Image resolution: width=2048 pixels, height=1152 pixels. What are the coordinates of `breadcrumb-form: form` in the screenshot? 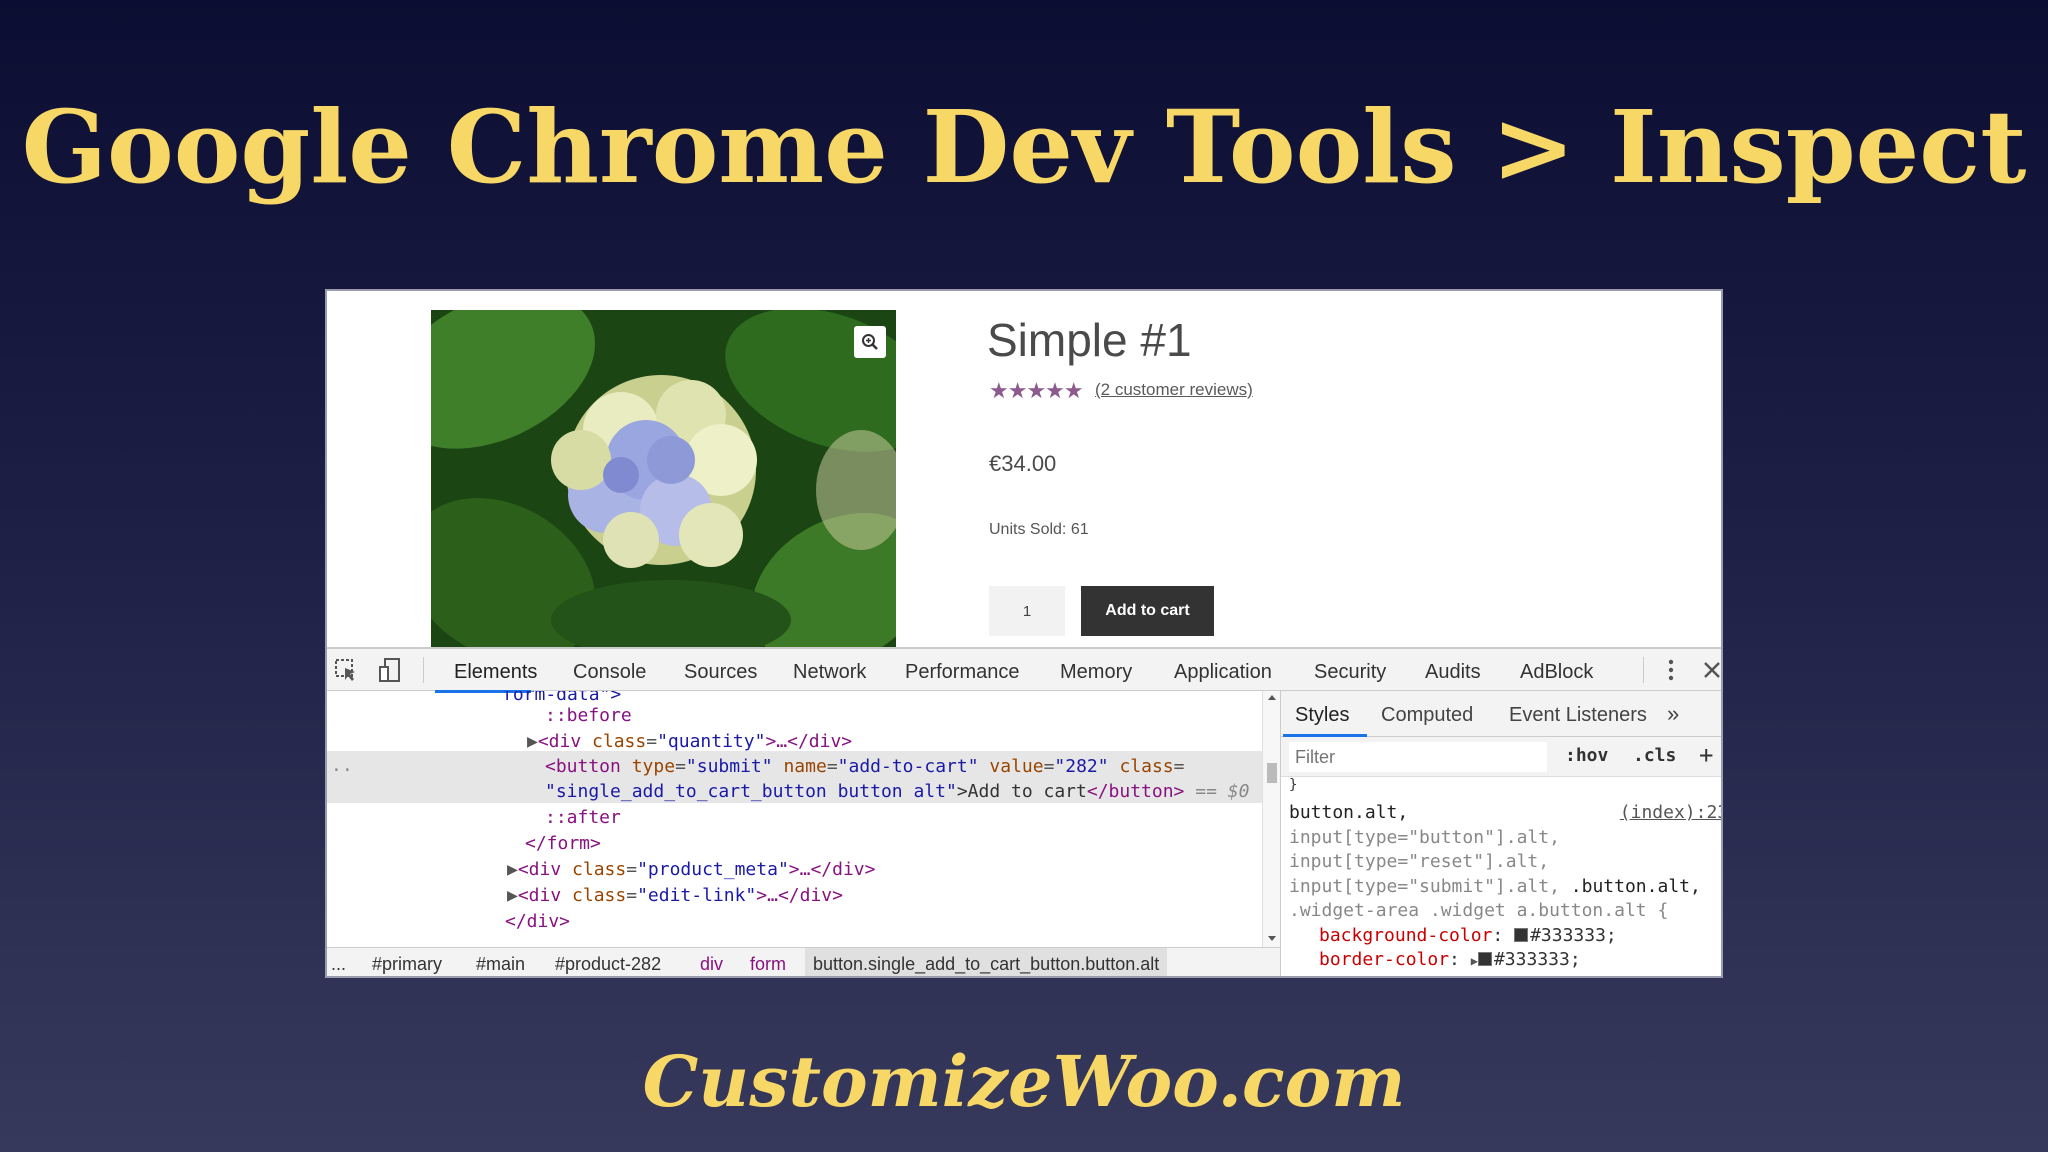 It's located at (768, 964).